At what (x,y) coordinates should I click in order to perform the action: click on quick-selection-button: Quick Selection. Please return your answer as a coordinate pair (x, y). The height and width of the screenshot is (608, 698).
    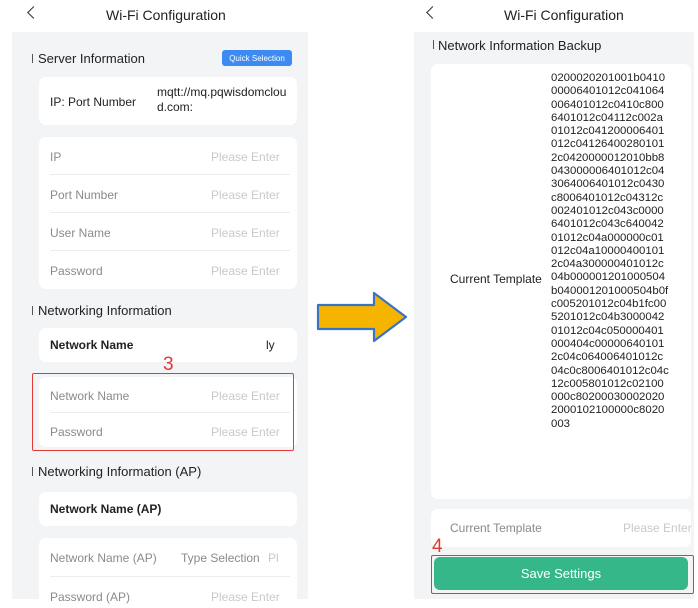
    Looking at the image, I should click on (257, 58).